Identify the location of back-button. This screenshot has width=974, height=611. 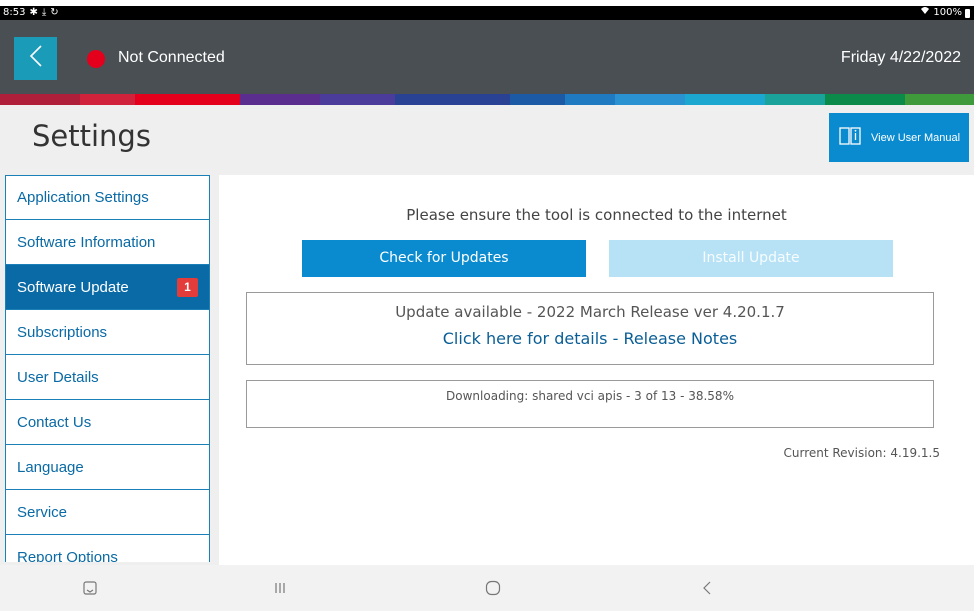
(35, 58).